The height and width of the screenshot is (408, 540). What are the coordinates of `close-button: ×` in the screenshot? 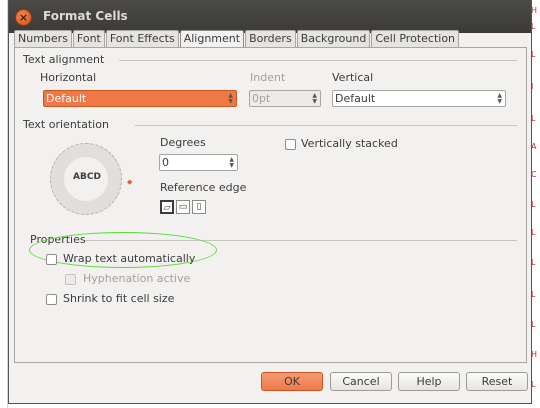 It's located at (23, 17).